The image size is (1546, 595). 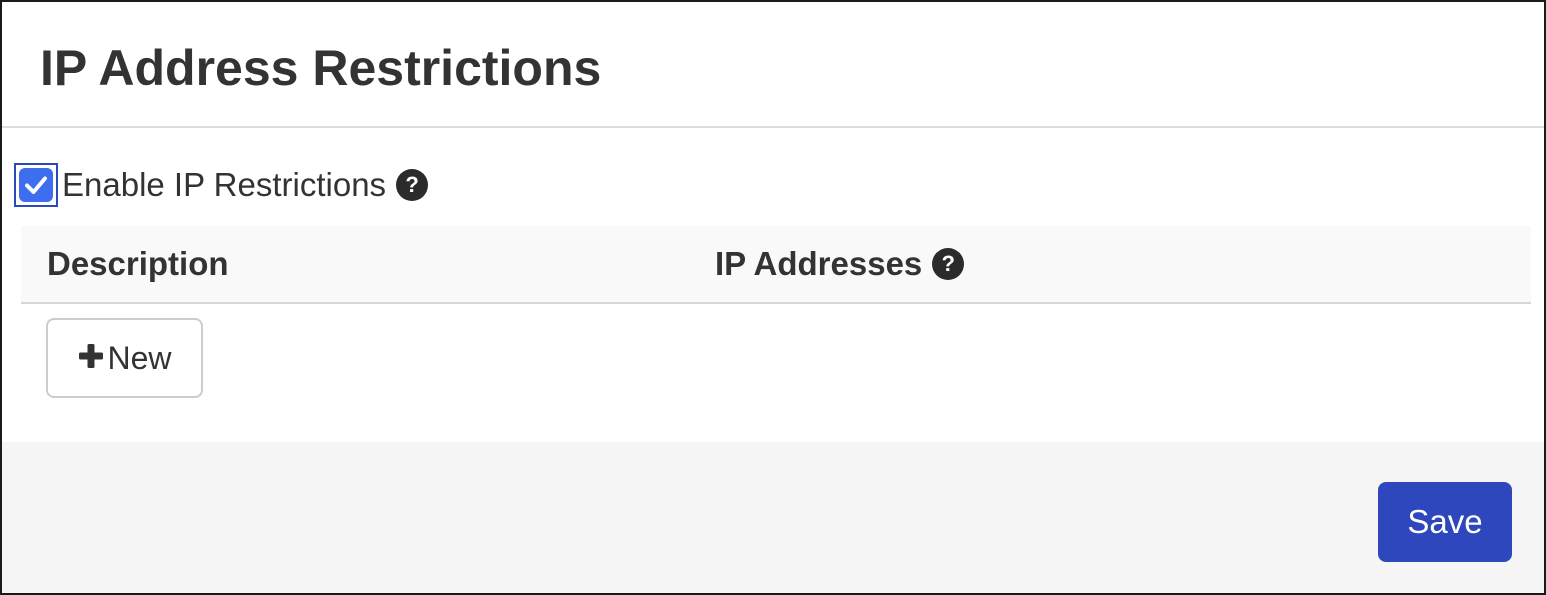 I want to click on plus-icon, so click(x=91, y=358).